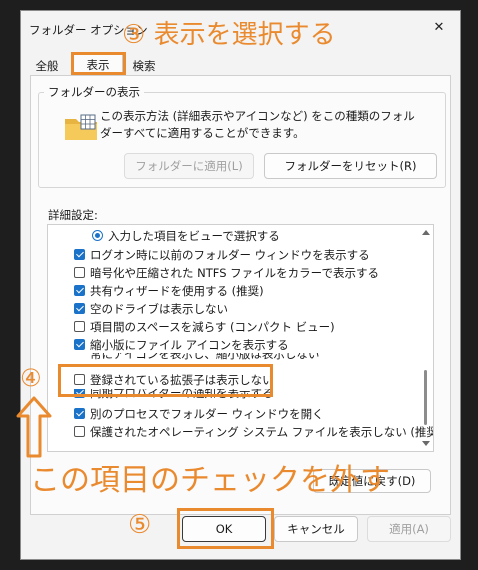 The width and height of the screenshot is (478, 570). I want to click on list-item-label: ログオン時に以前のフォルダー ウィンドウを表示する, so click(230, 255).